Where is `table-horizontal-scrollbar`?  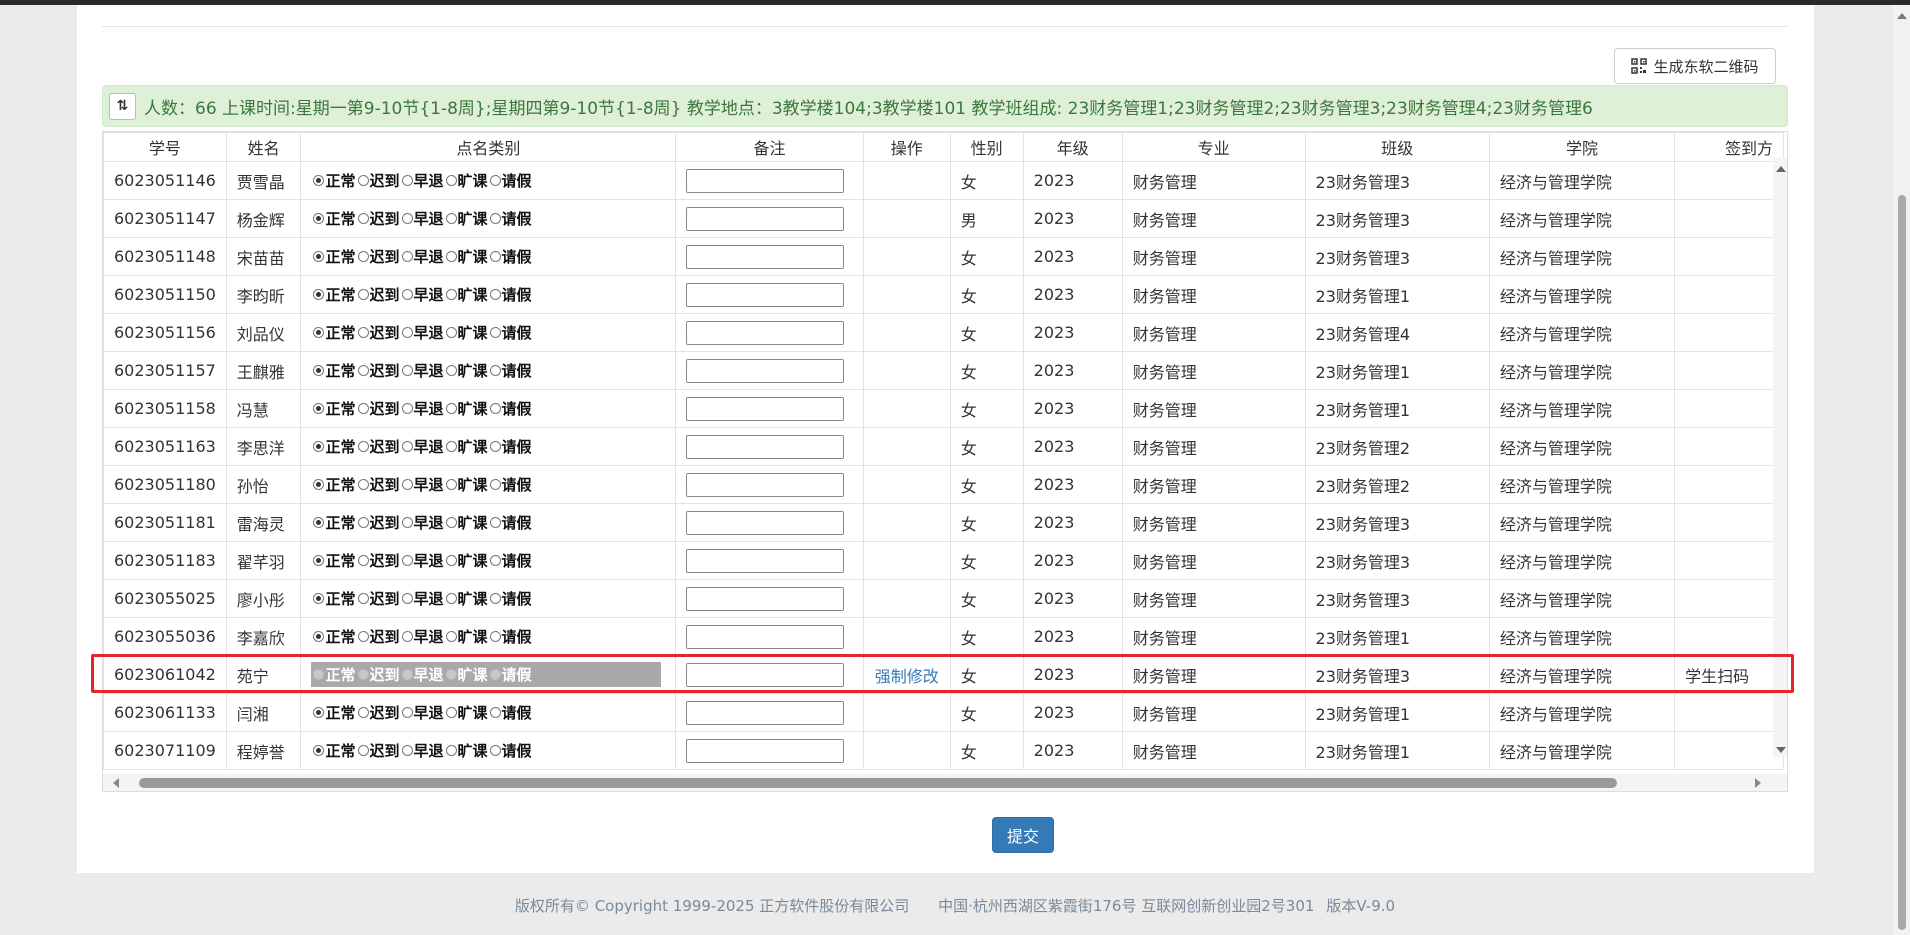
table-horizontal-scrollbar is located at coordinates (945, 782).